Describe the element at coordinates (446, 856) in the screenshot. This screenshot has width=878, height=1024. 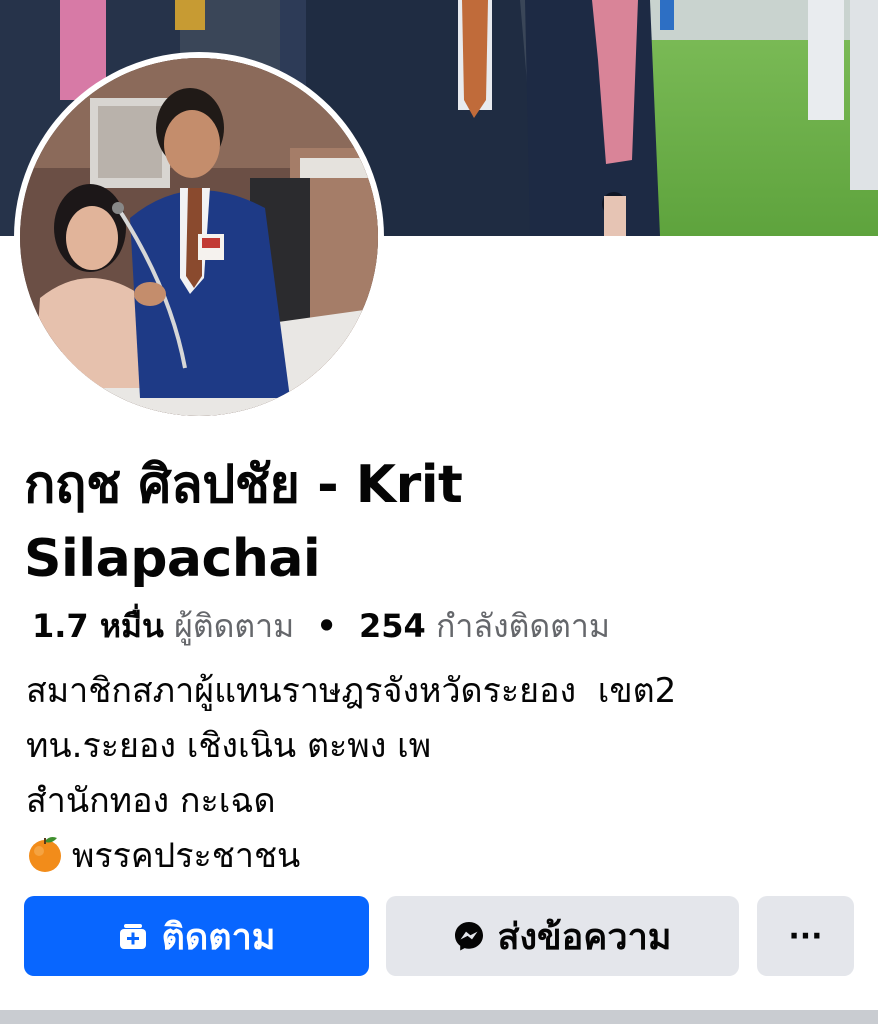
I see `bio-line-4: พรรคประชาชน` at that location.